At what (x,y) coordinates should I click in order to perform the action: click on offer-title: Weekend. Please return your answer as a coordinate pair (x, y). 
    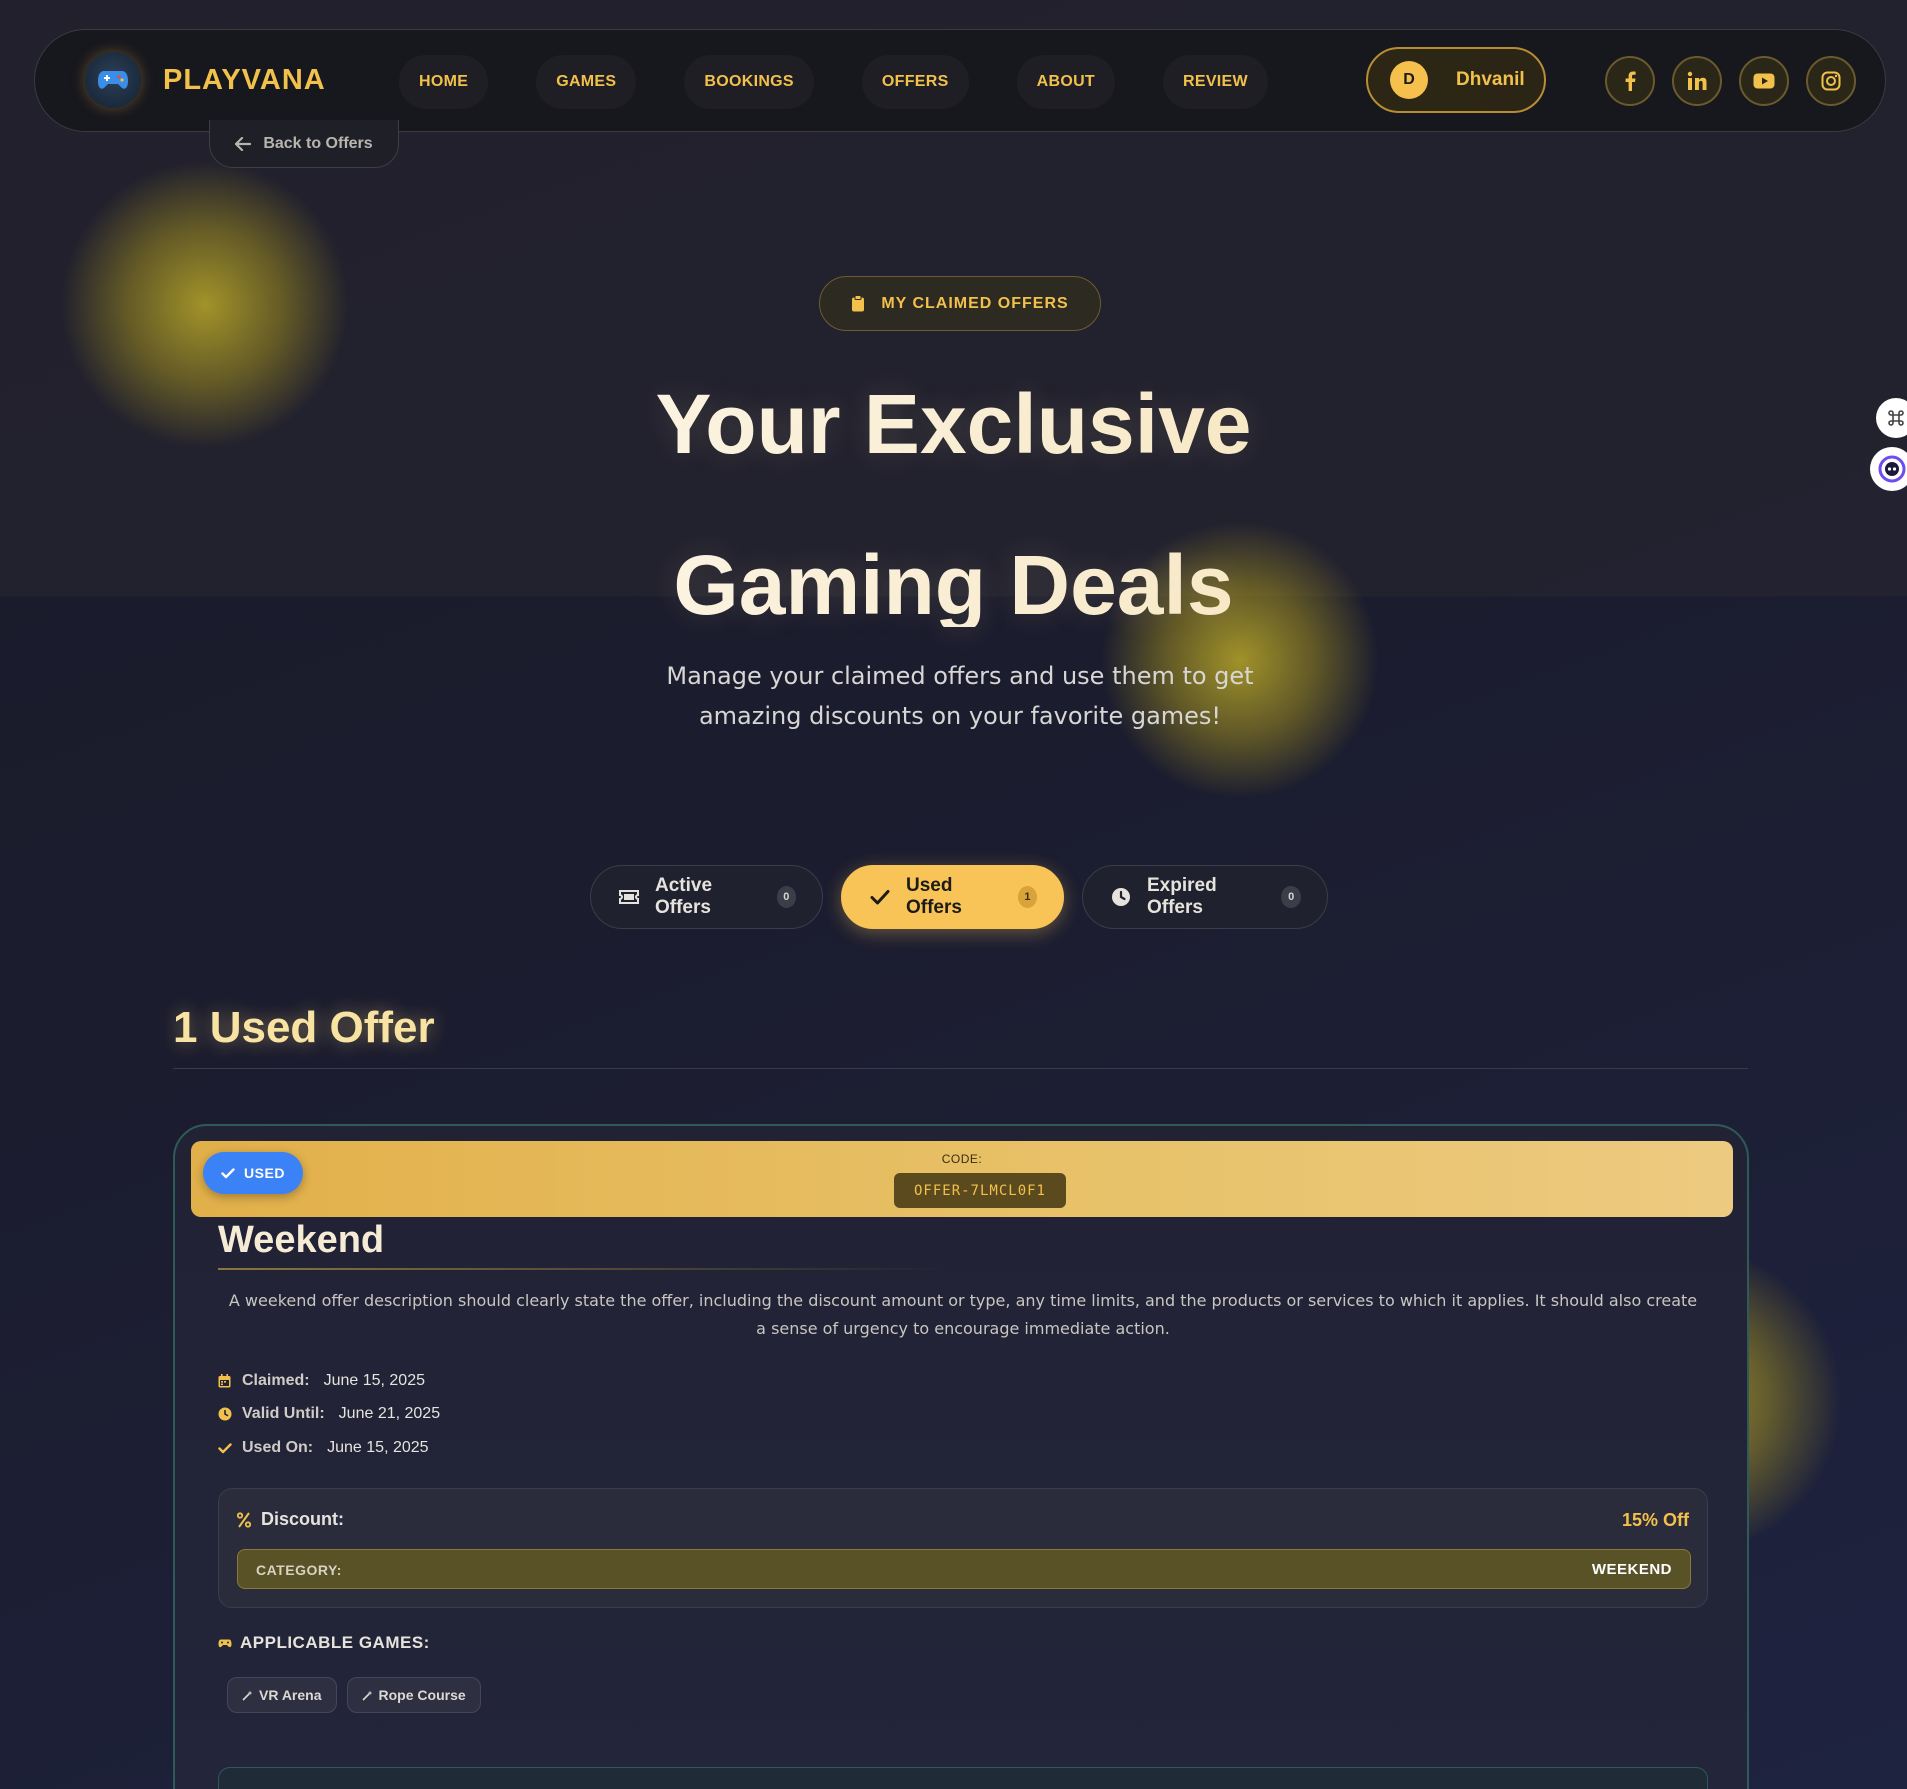
    Looking at the image, I should click on (301, 1240).